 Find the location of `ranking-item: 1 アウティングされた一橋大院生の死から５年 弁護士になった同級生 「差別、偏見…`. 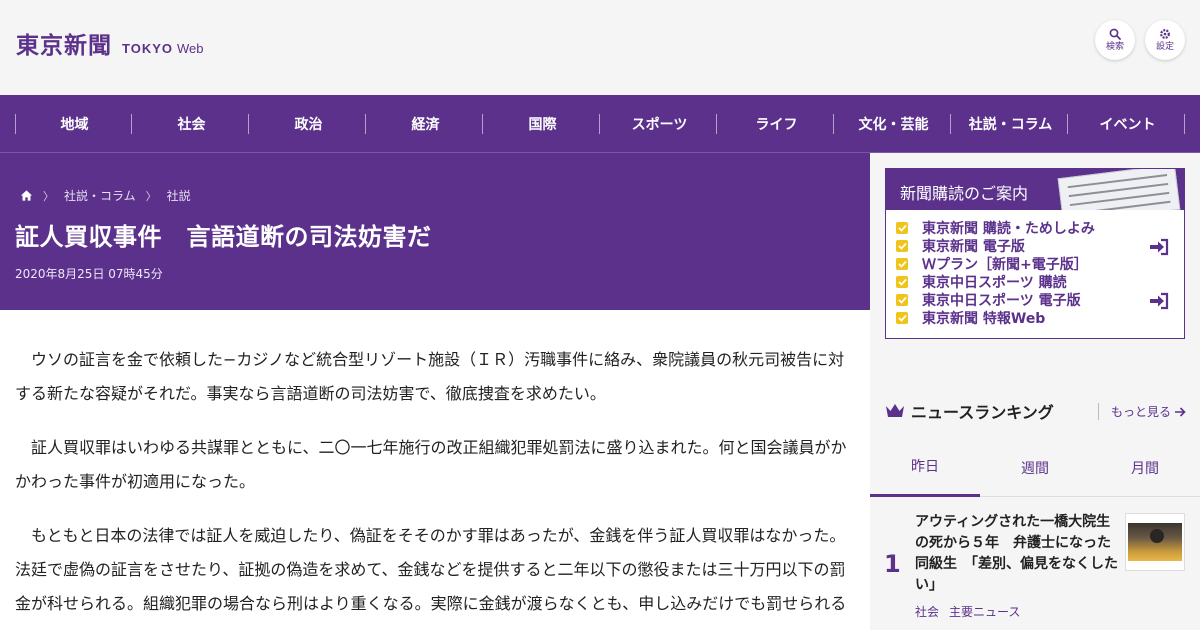

ranking-item: 1 アウティングされた一橋大院生の死から５年 弁護士になった同級生 「差別、偏見… is located at coordinates (1035, 563).